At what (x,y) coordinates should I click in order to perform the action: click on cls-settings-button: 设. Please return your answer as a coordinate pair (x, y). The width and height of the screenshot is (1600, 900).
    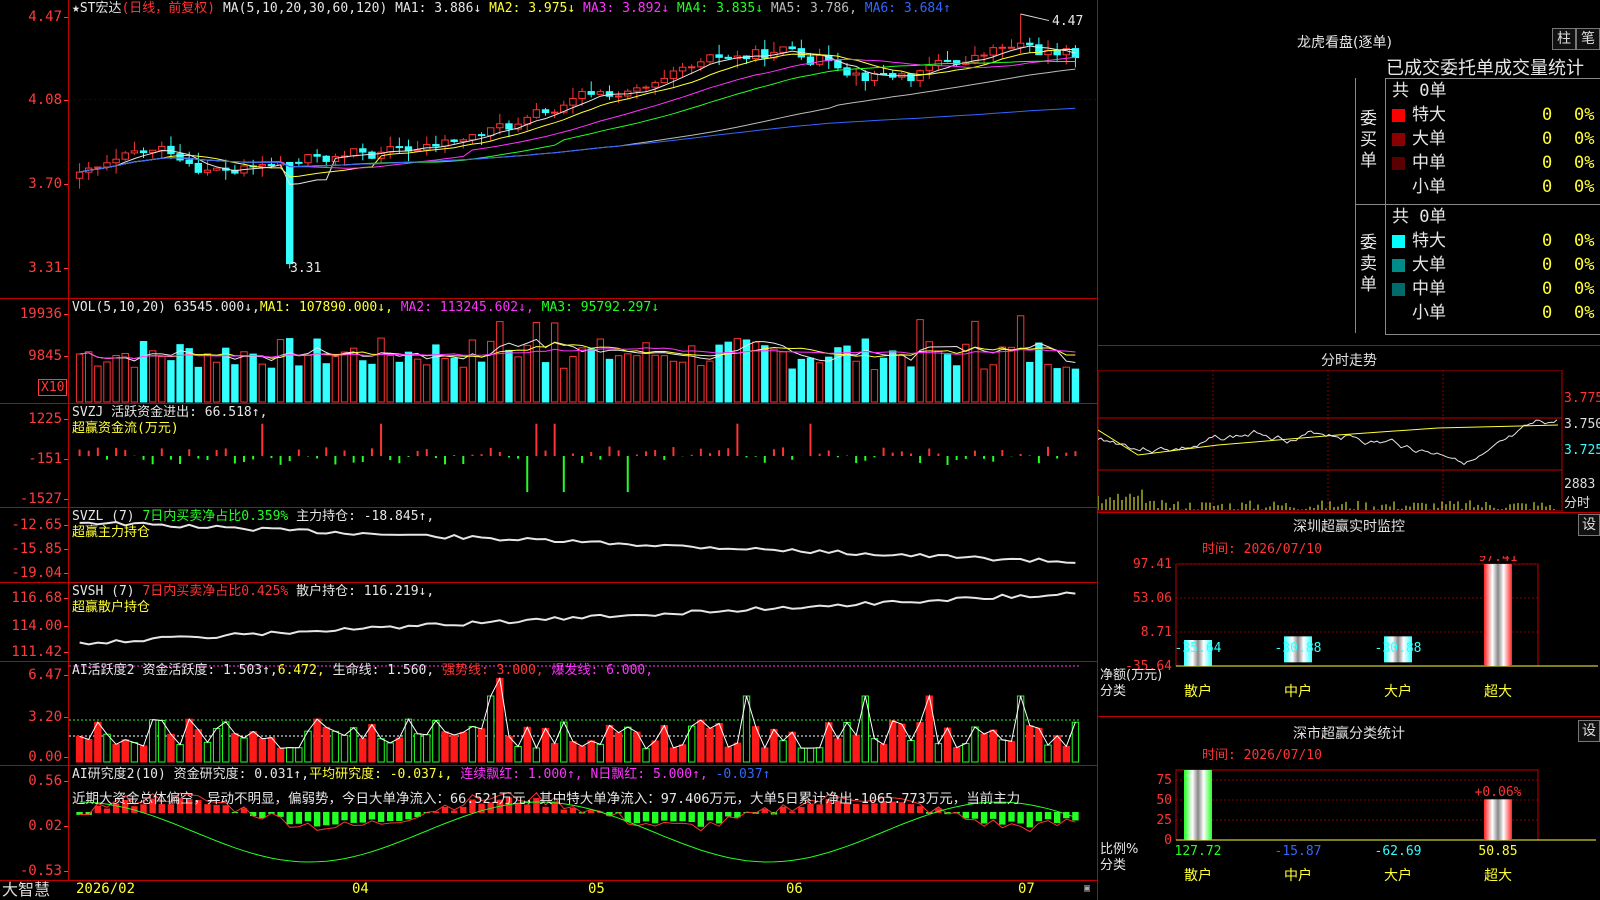
    Looking at the image, I should click on (1589, 731).